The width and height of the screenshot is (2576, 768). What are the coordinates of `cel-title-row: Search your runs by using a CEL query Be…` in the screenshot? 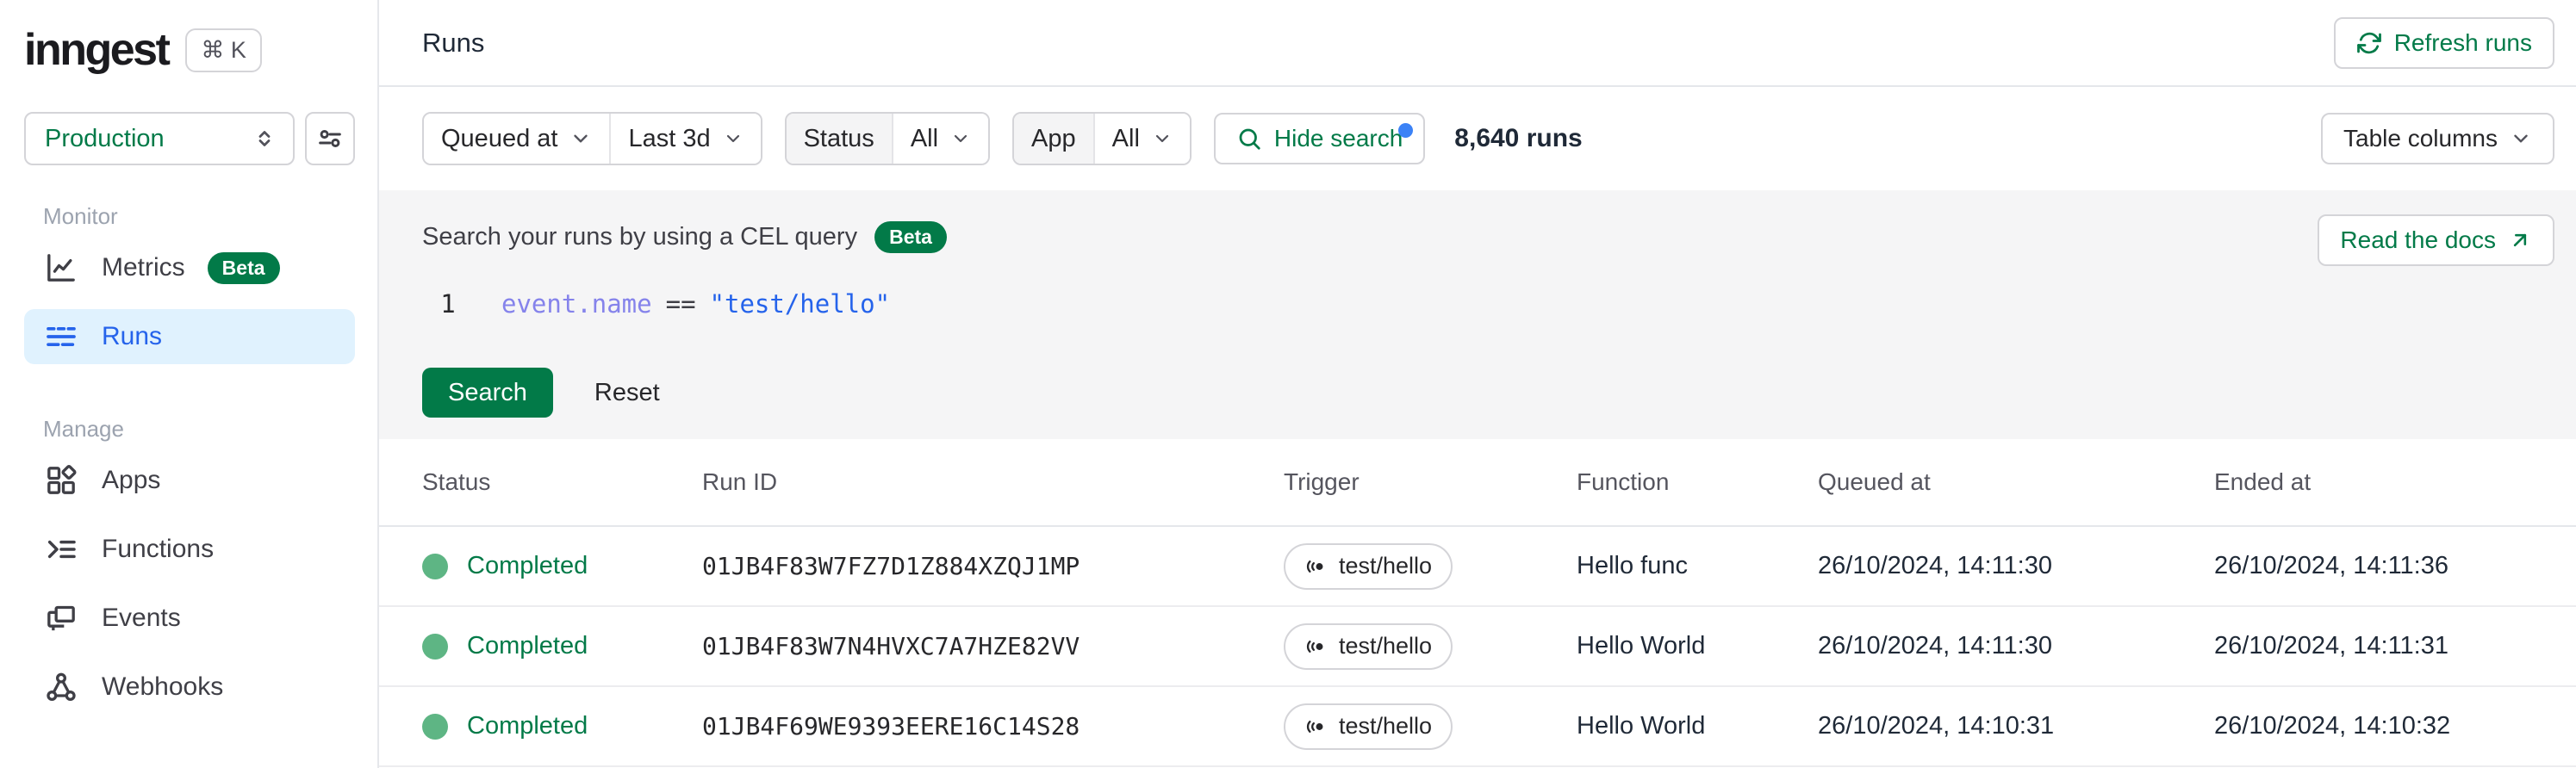 It's located at (685, 236).